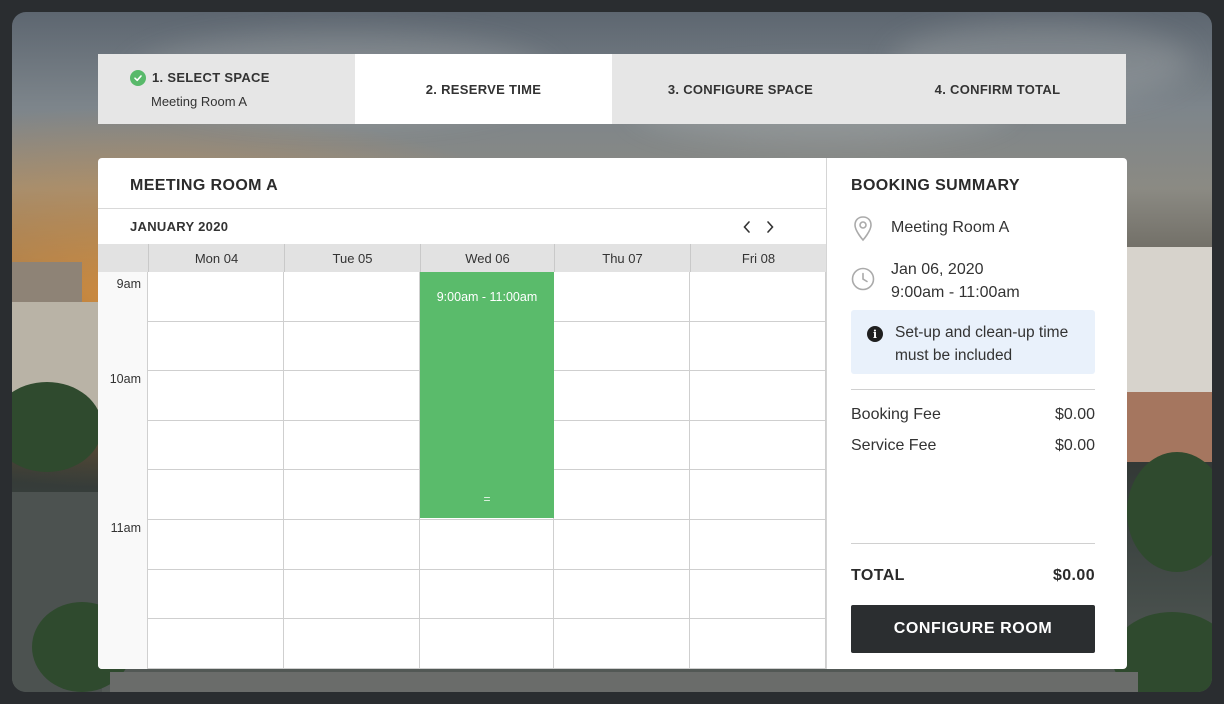 The width and height of the screenshot is (1224, 704). Describe the element at coordinates (487, 499) in the screenshot. I see `resize-handle-icon: =` at that location.